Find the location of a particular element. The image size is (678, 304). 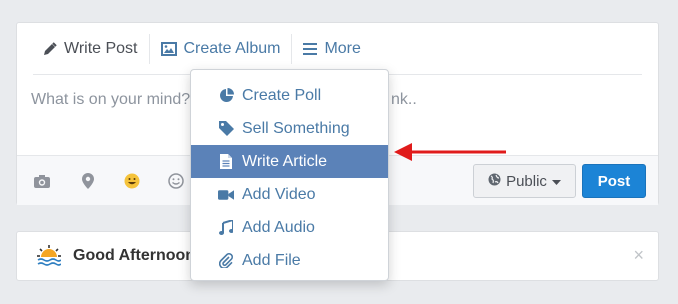

globe-icon is located at coordinates (494, 181).